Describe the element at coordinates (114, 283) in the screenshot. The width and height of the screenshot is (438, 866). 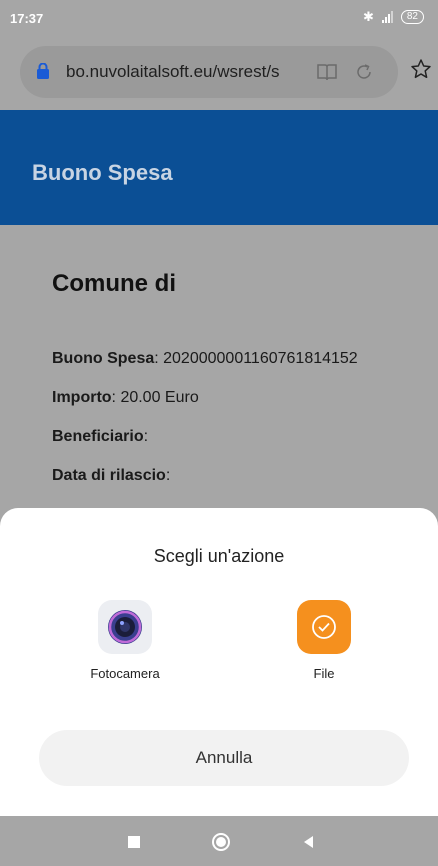
I see `comune-heading: Comune di` at that location.